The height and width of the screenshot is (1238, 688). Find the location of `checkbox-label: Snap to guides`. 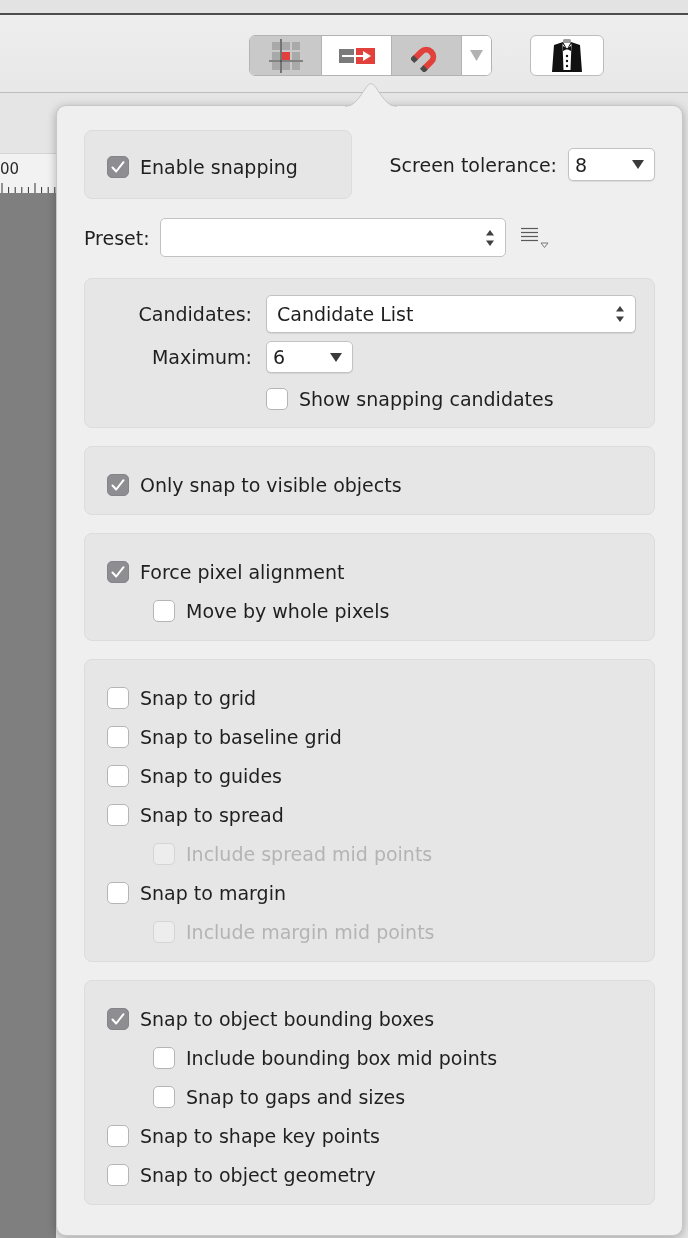

checkbox-label: Snap to guides is located at coordinates (211, 775).